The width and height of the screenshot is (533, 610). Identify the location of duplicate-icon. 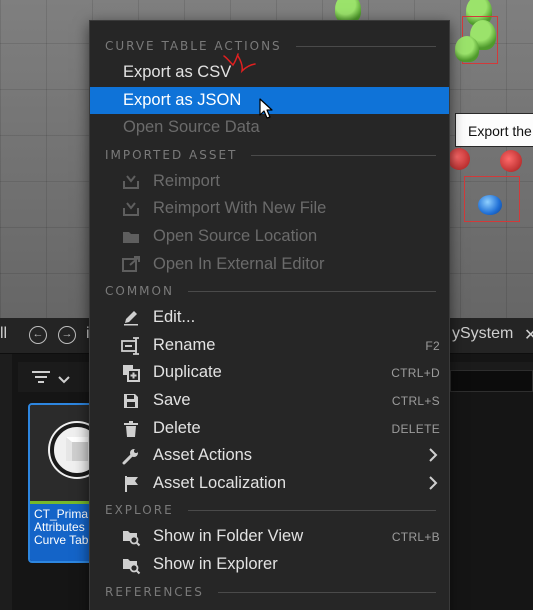
(131, 373).